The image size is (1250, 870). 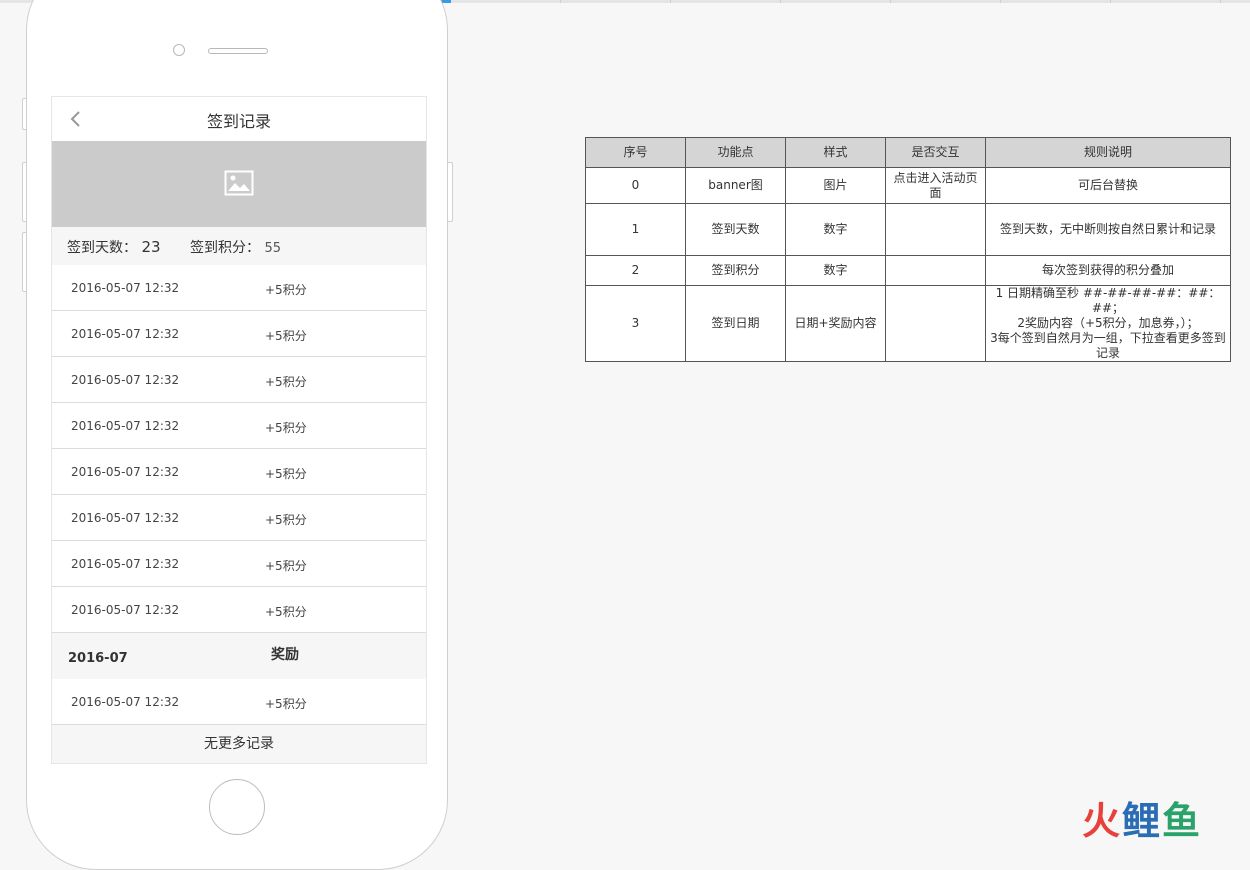 I want to click on camera-icon, so click(x=179, y=50).